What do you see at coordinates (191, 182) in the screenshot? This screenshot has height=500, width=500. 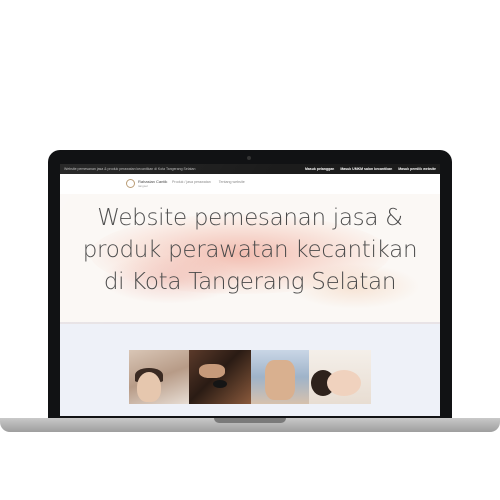 I see `nav-link-products: Produk / jasa perawatan` at bounding box center [191, 182].